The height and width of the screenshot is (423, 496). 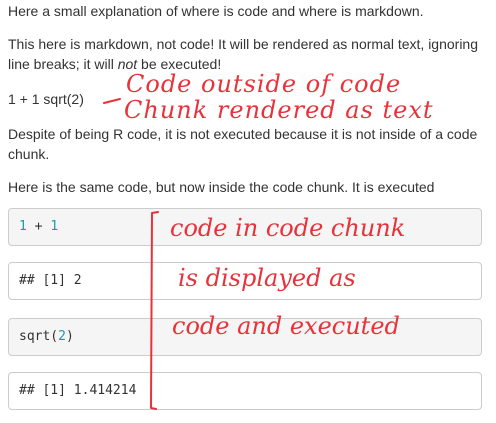 I want to click on annotation-outside-line2: Chunk rendered as text, so click(x=279, y=110).